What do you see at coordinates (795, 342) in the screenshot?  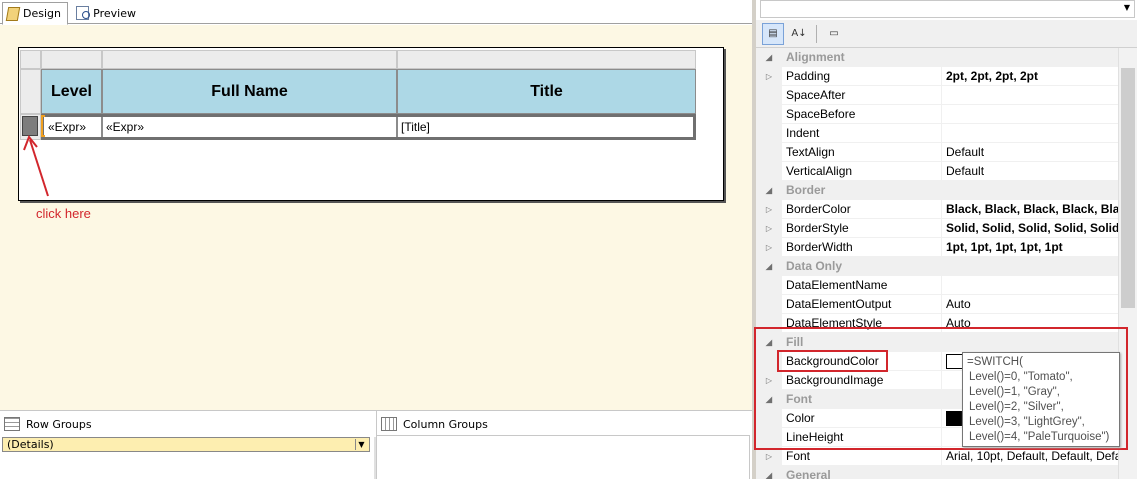 I see `property-name: Fill` at bounding box center [795, 342].